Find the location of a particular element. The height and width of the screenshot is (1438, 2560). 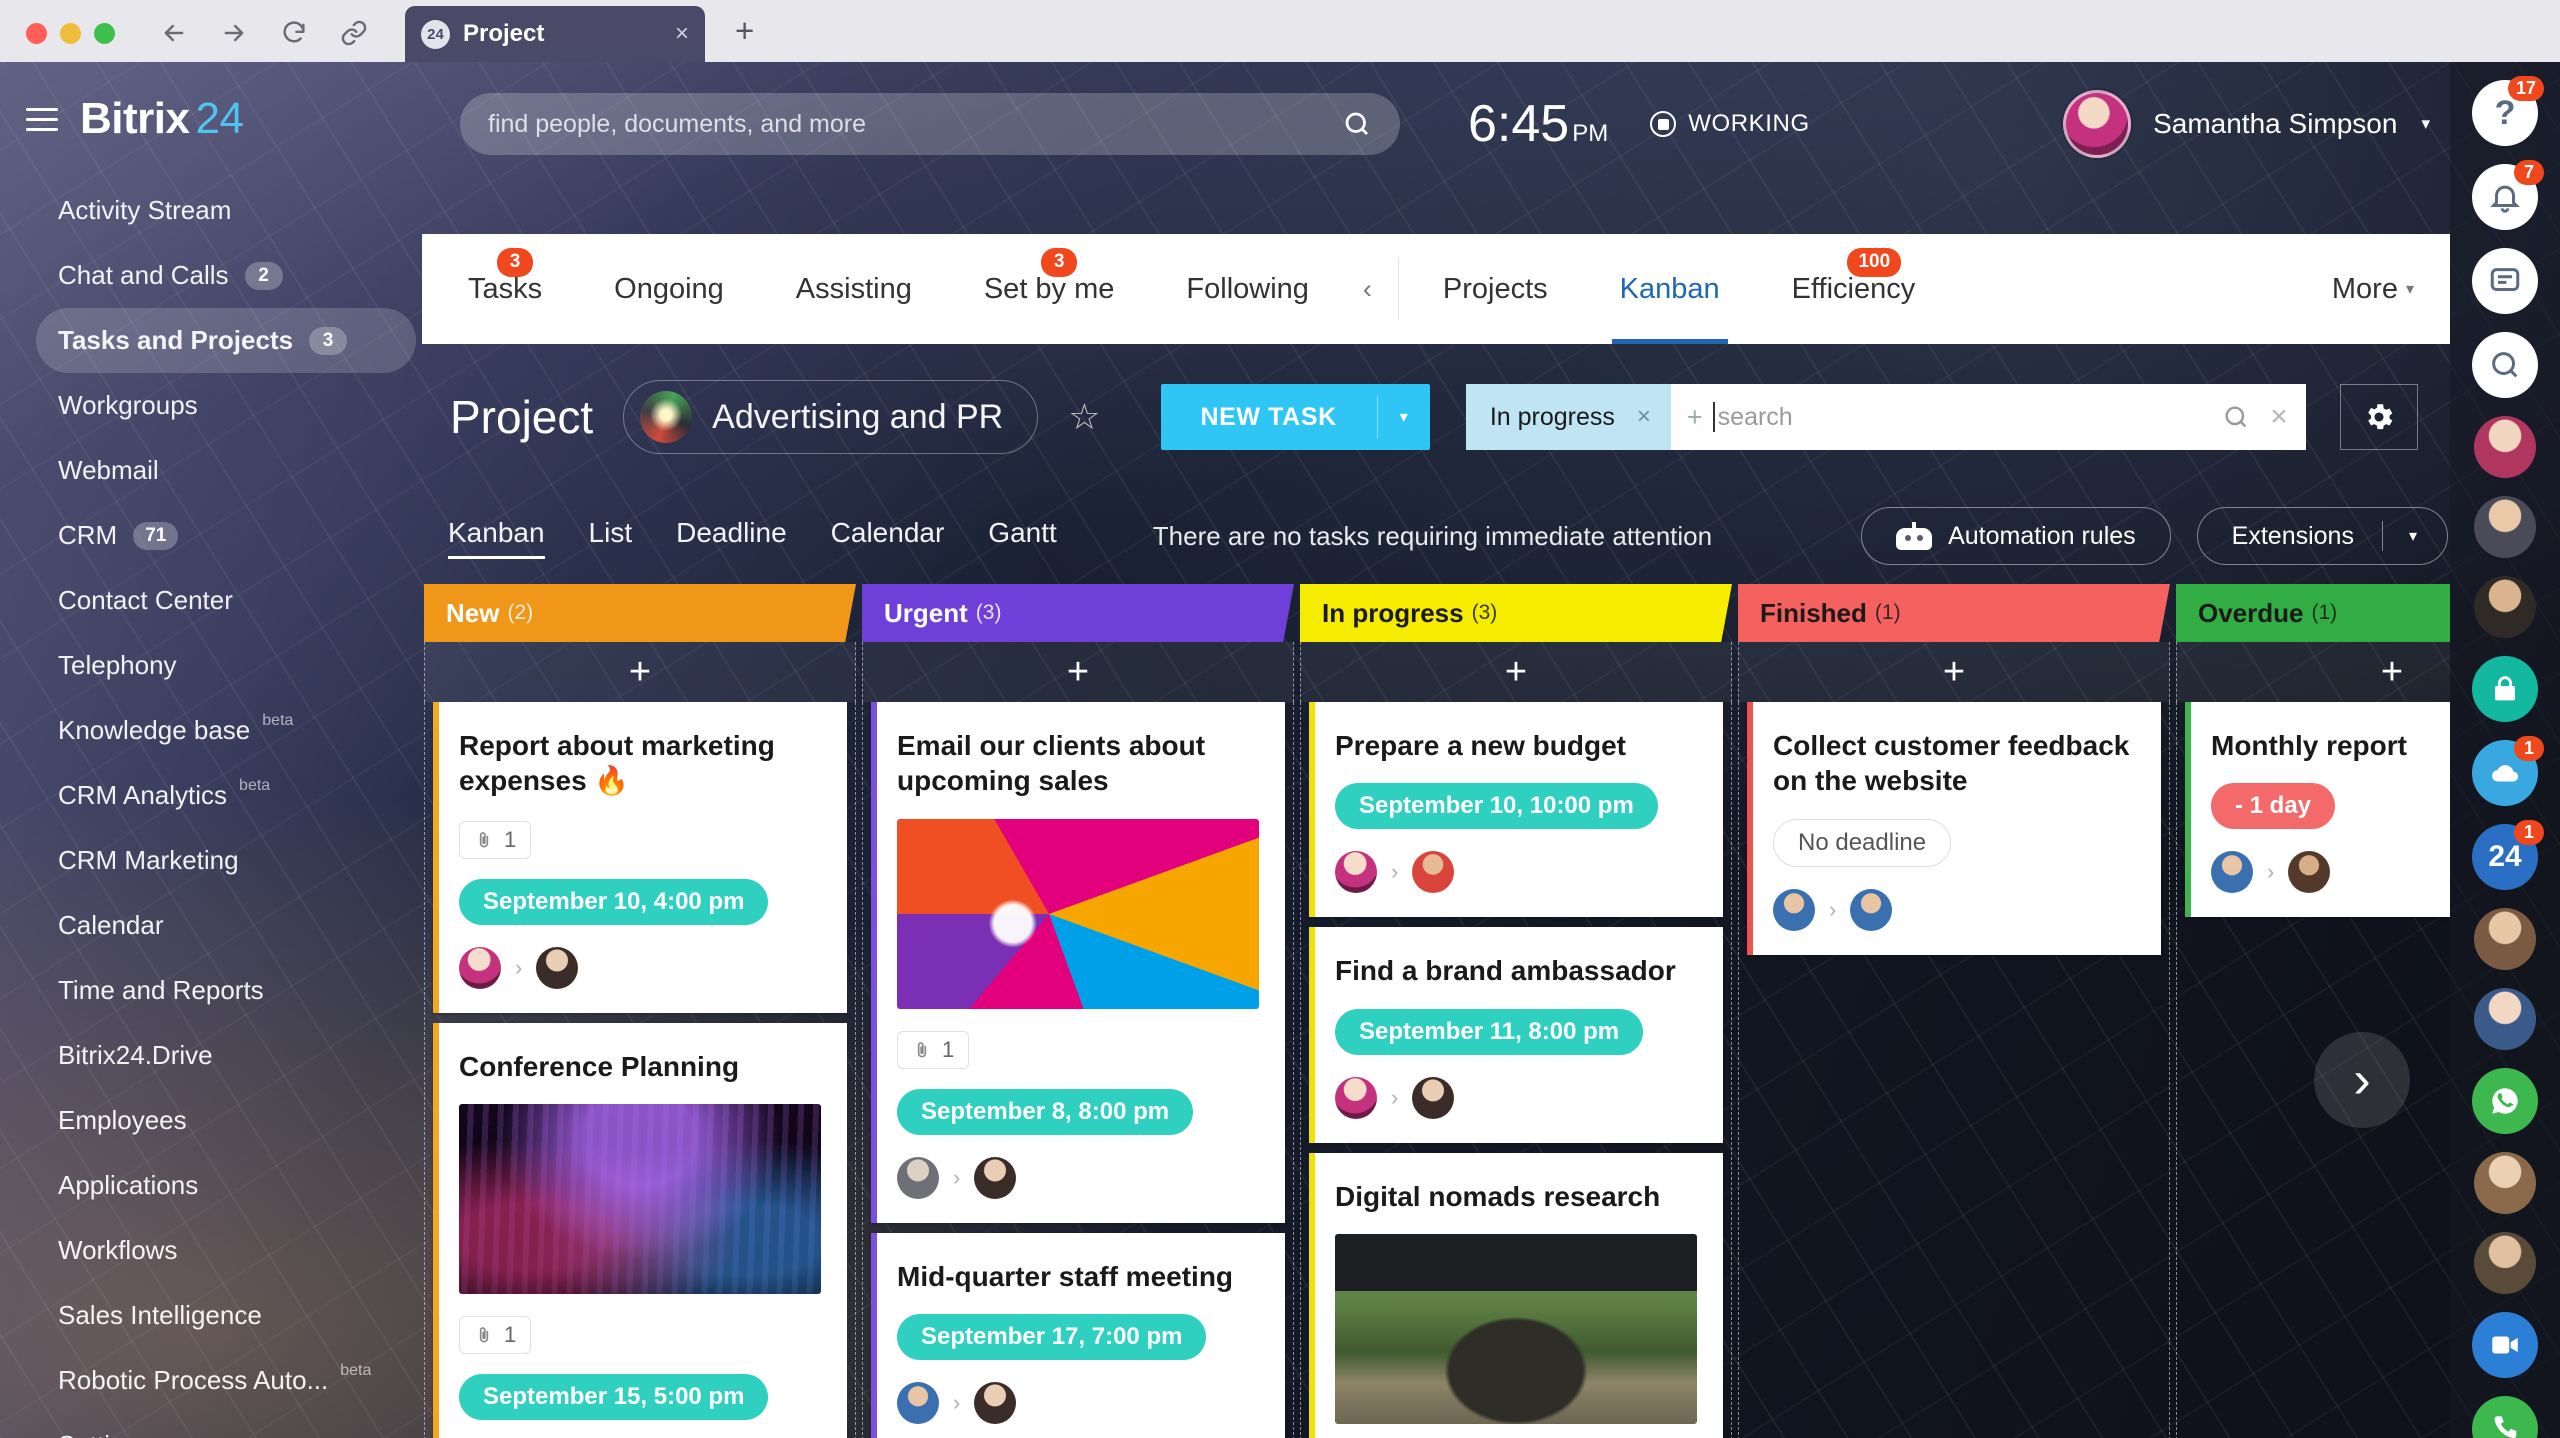

favorite-star-icon: ☆ is located at coordinates (1084, 417).